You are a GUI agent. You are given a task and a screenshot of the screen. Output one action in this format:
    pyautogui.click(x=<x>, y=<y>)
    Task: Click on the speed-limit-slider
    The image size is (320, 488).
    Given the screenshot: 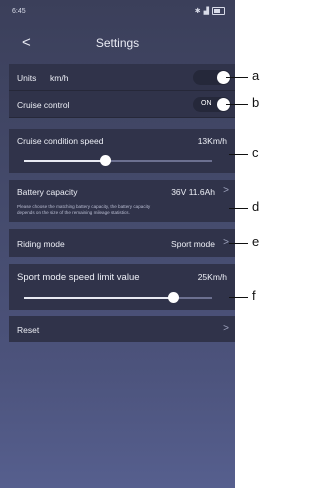 What is the action you would take?
    pyautogui.click(x=118, y=297)
    